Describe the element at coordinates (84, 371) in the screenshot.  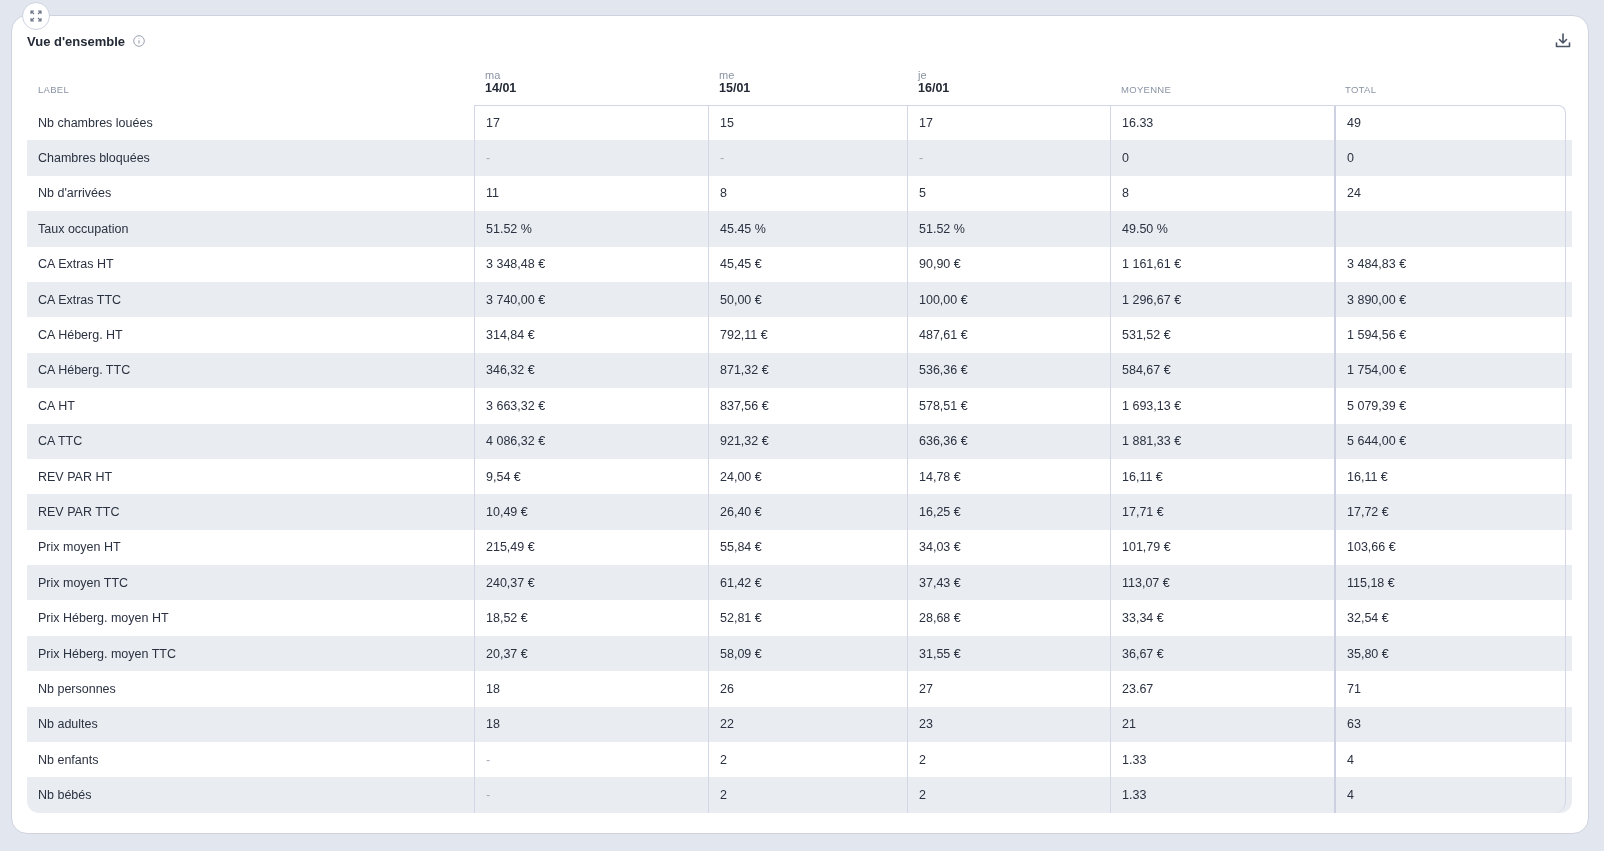
I see `row-label: CA Héberg. TTC` at that location.